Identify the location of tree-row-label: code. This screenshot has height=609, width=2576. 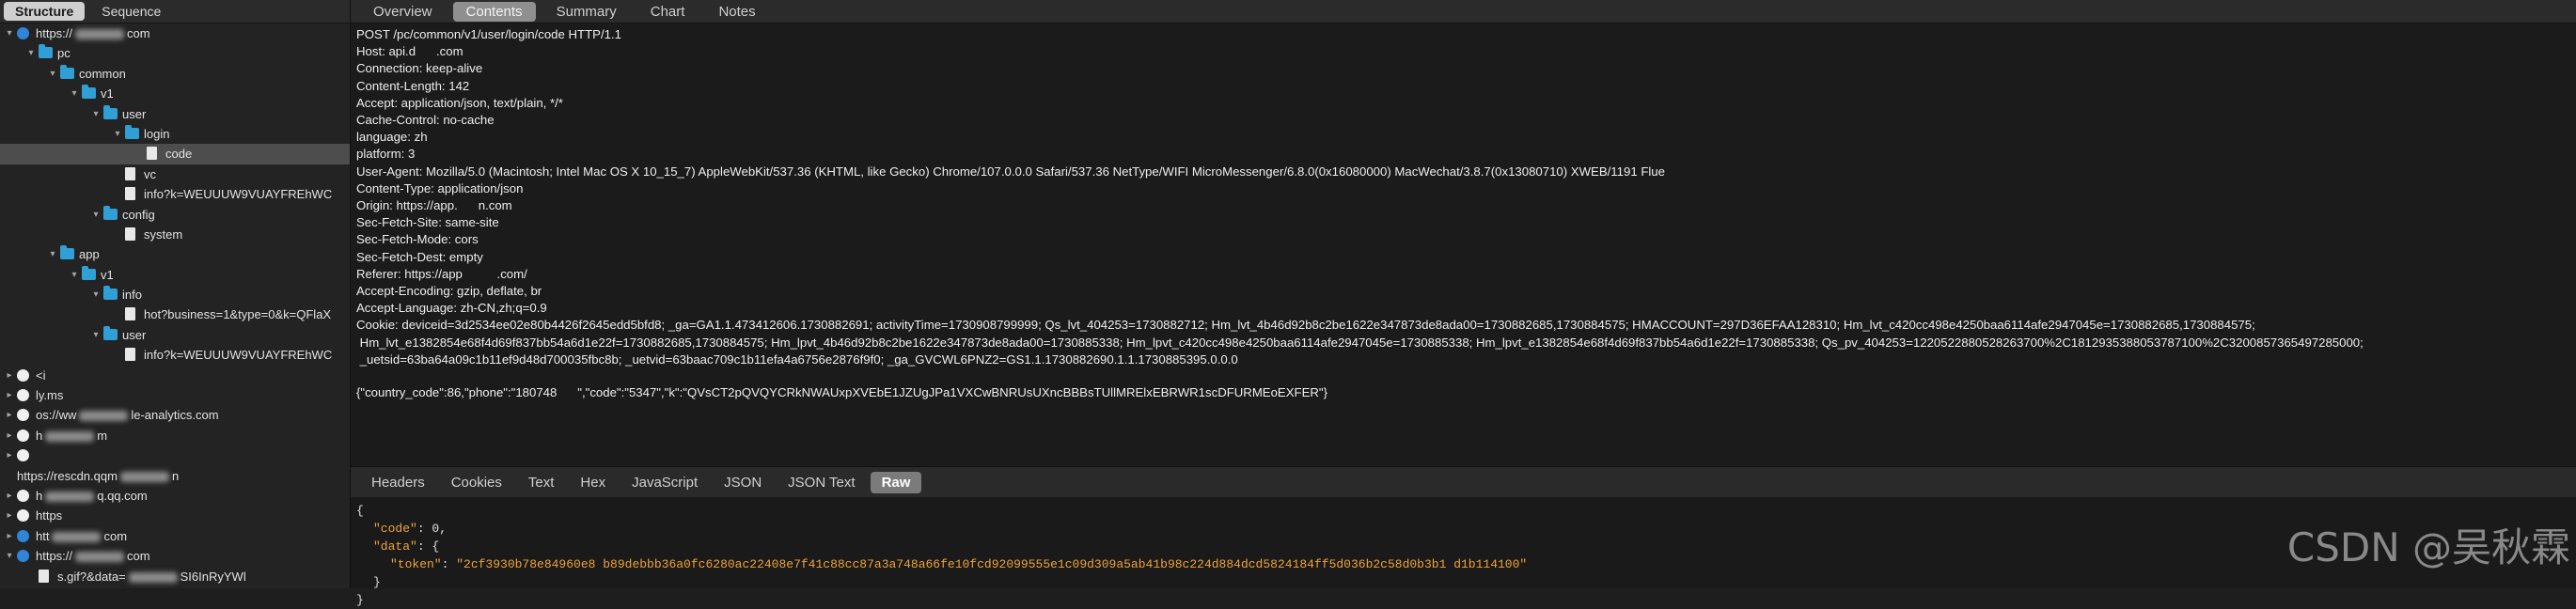
(179, 154).